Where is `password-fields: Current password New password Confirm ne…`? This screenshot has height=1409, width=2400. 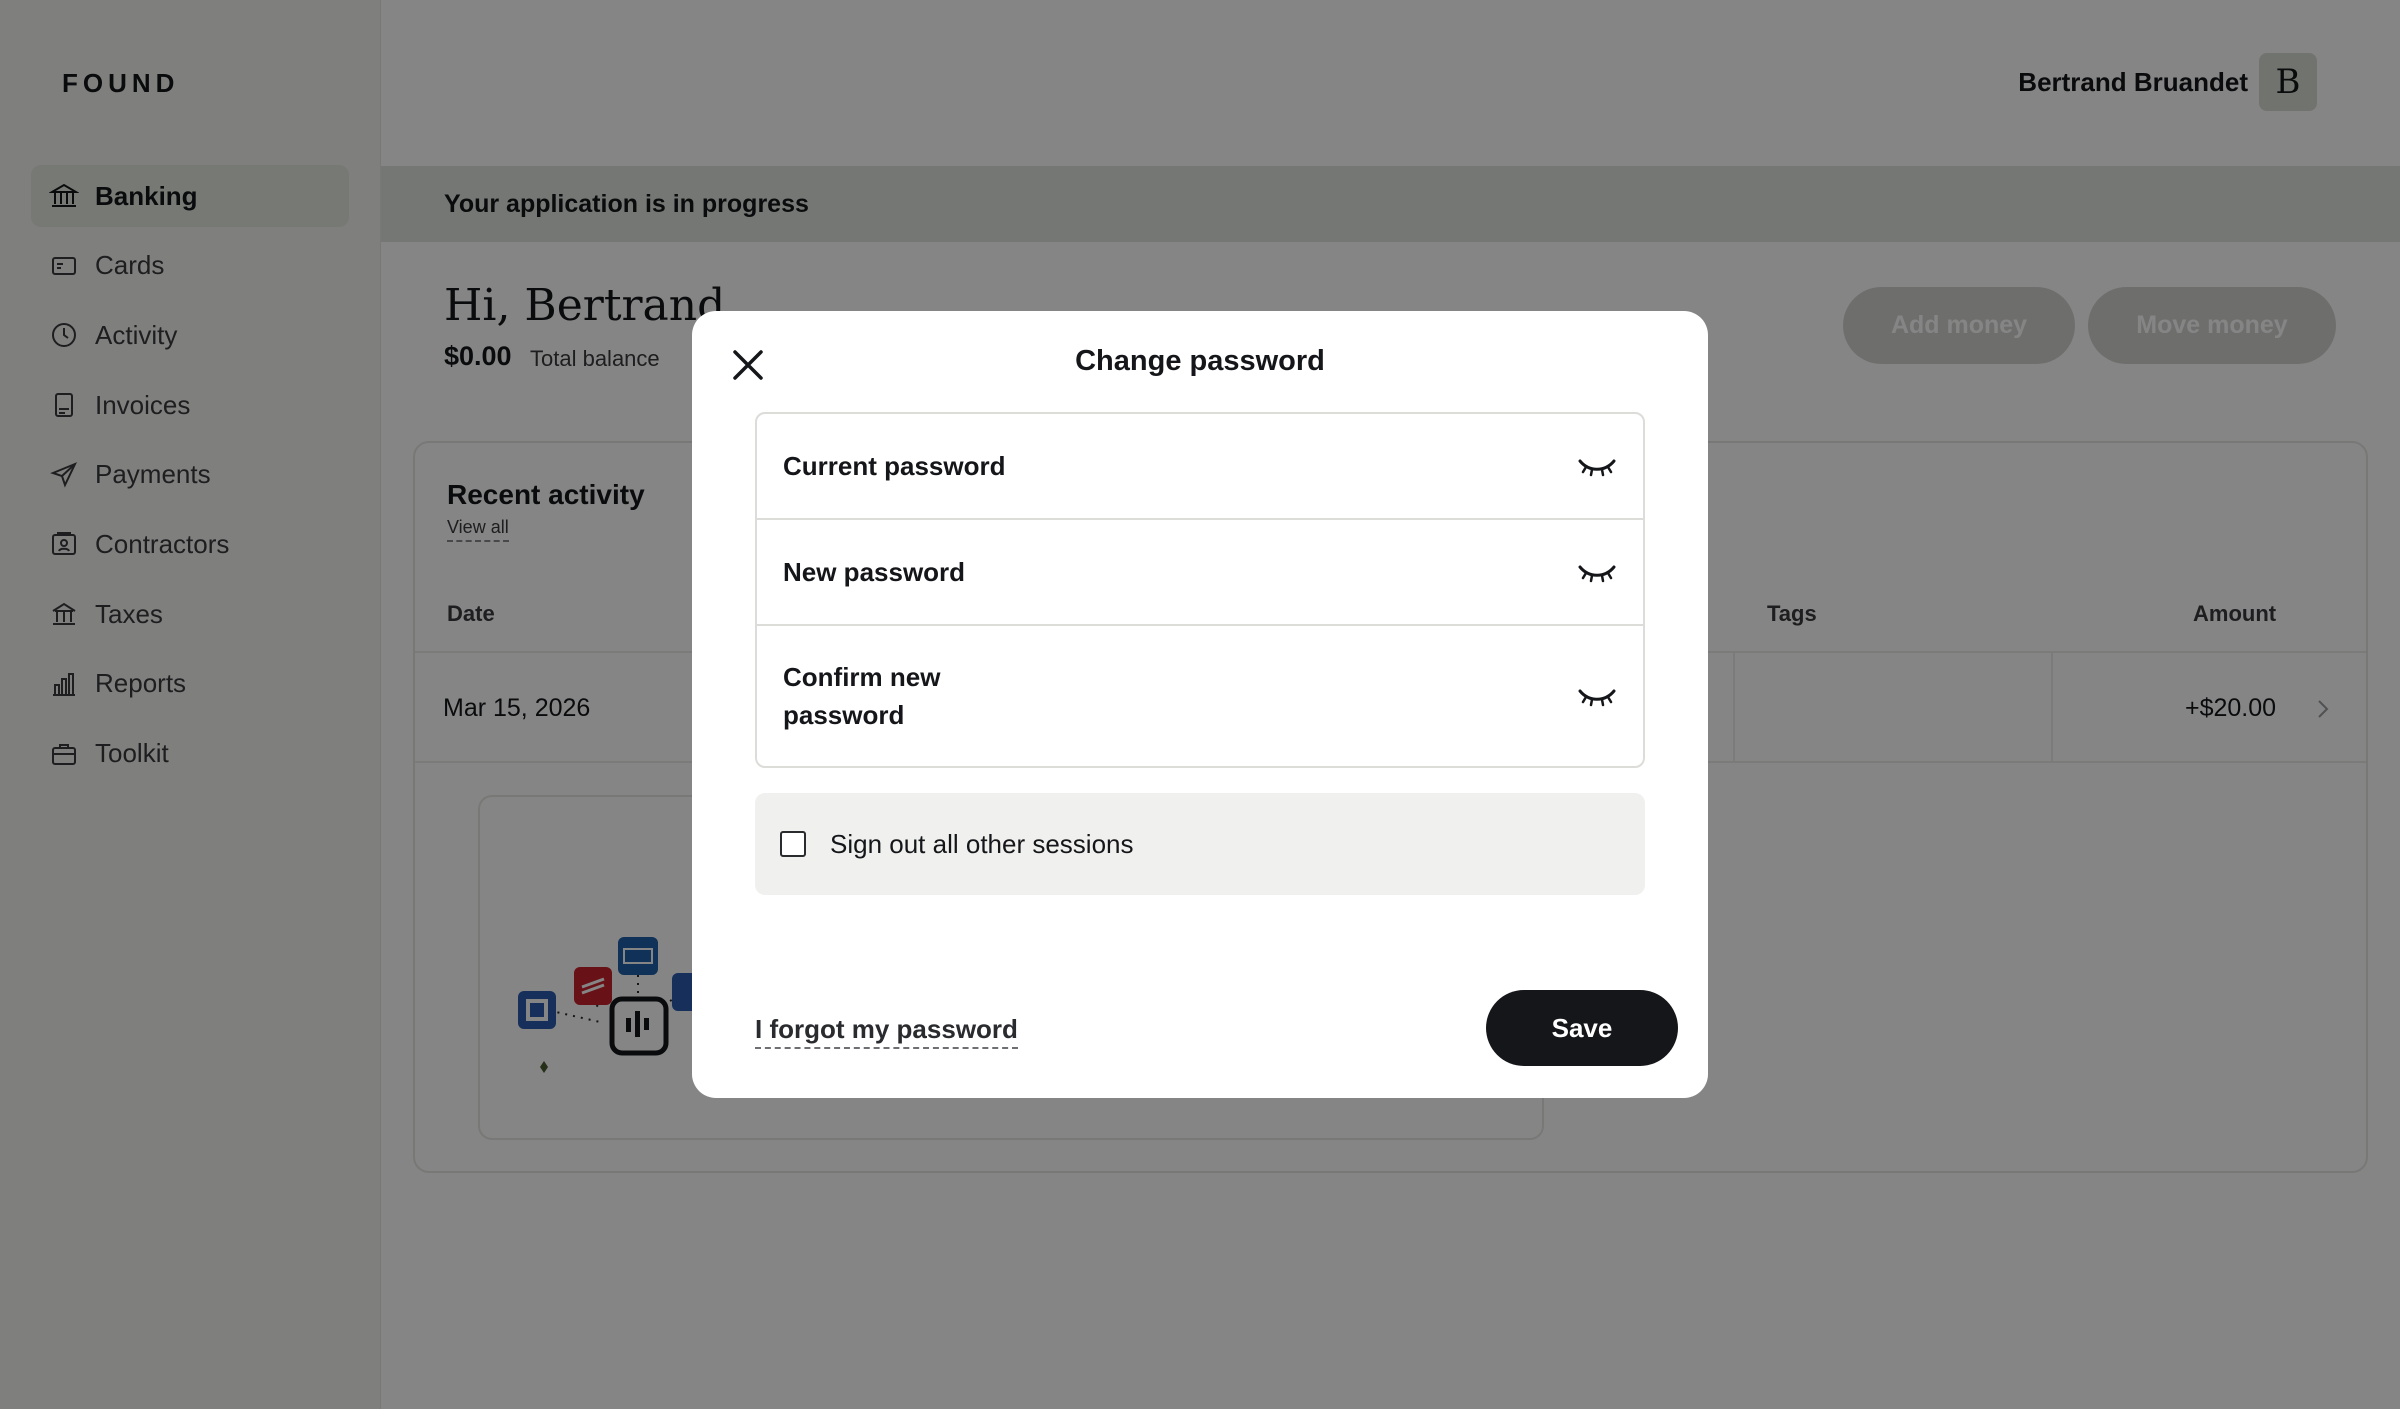 password-fields: Current password New password Confirm ne… is located at coordinates (1200, 590).